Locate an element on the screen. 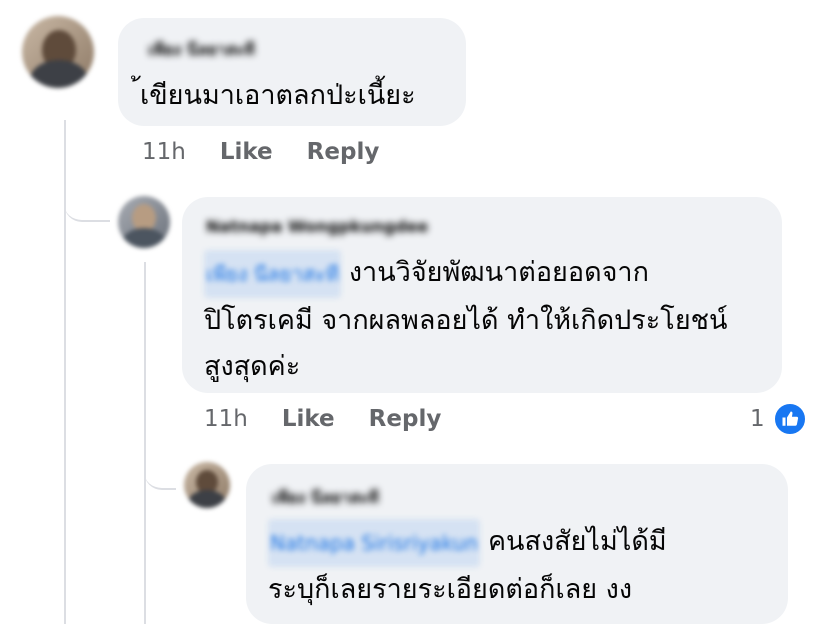 The image size is (828, 624). mention-link: เพียง นีลยาสะที is located at coordinates (272, 274).